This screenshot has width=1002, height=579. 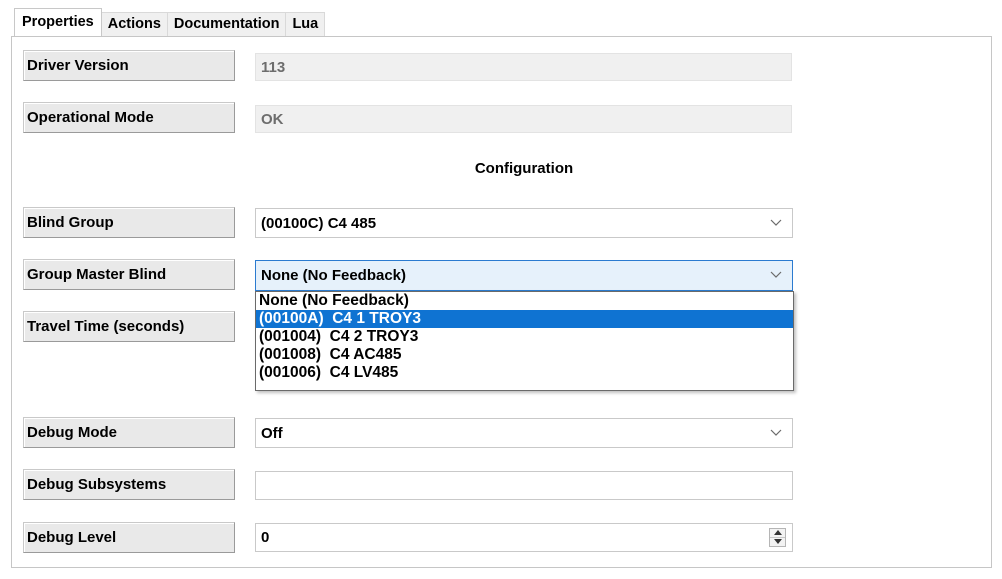 I want to click on tab-documentation: Documentation, so click(x=226, y=24).